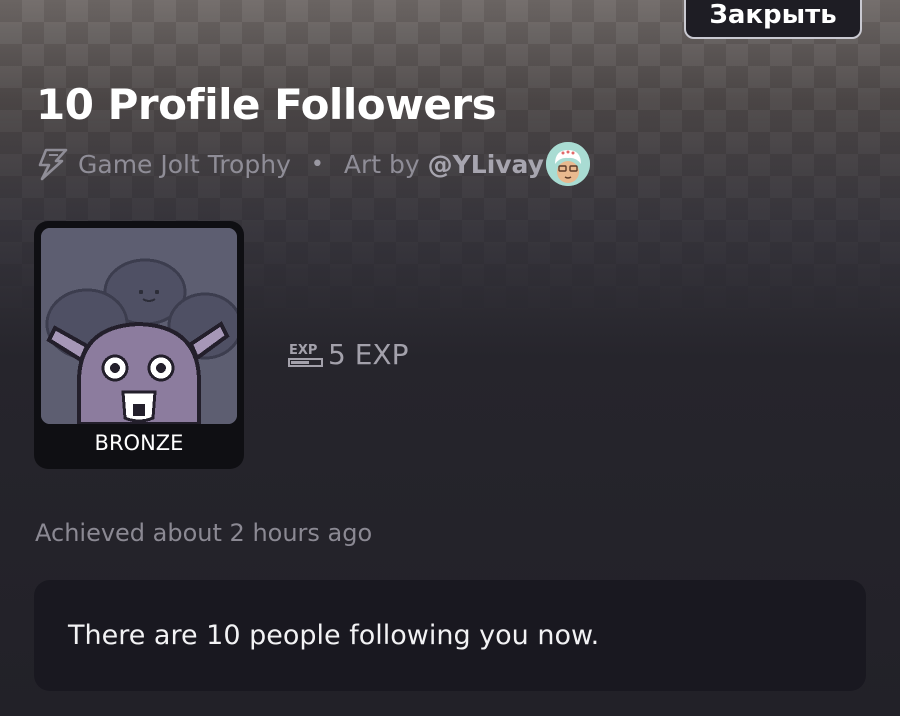 The image size is (900, 716). What do you see at coordinates (773, 19) in the screenshot?
I see `close-button: Закрыть` at bounding box center [773, 19].